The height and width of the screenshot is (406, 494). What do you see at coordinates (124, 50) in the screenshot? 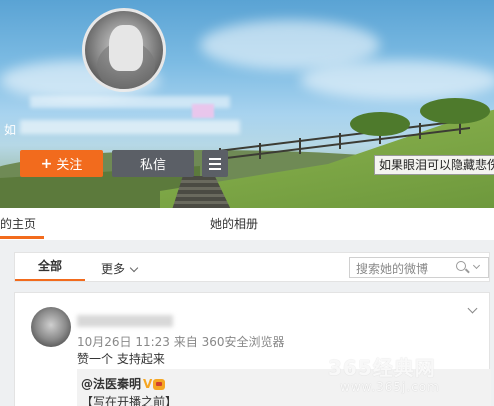
I see `profile-avatar` at bounding box center [124, 50].